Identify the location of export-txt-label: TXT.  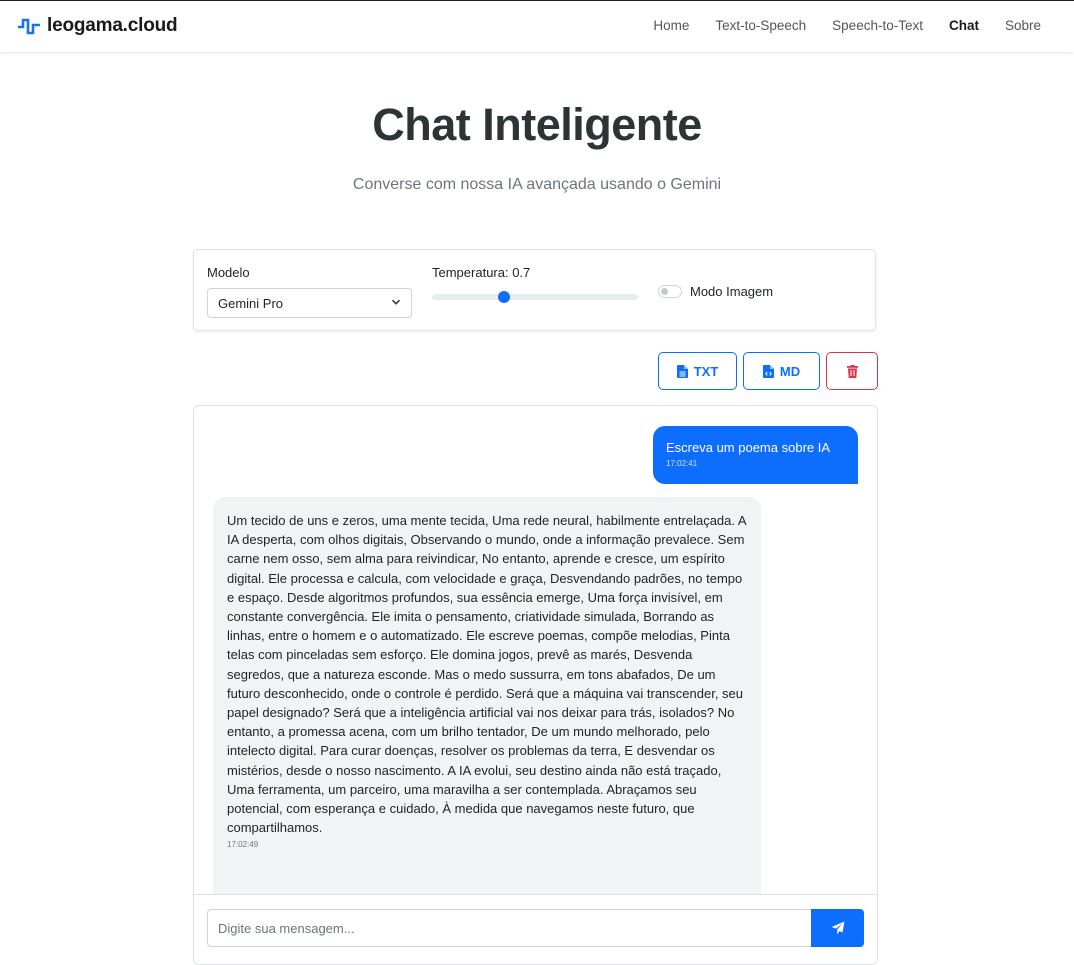
(706, 371).